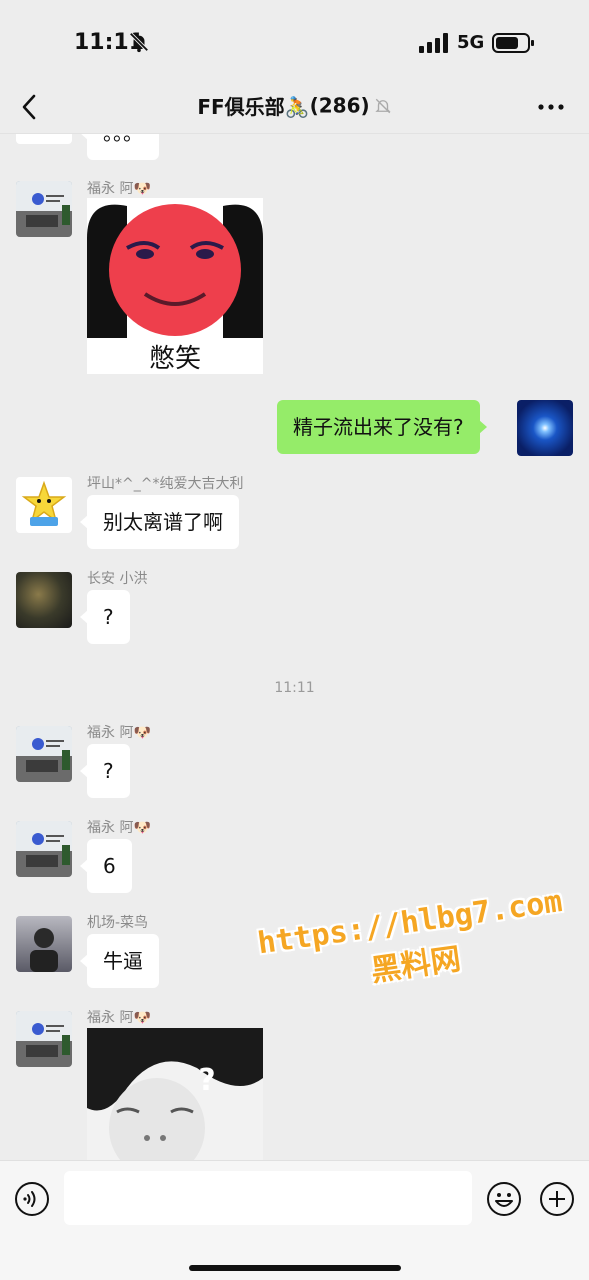 This screenshot has height=1280, width=589. What do you see at coordinates (557, 1199) in the screenshot?
I see `plus-icon` at bounding box center [557, 1199].